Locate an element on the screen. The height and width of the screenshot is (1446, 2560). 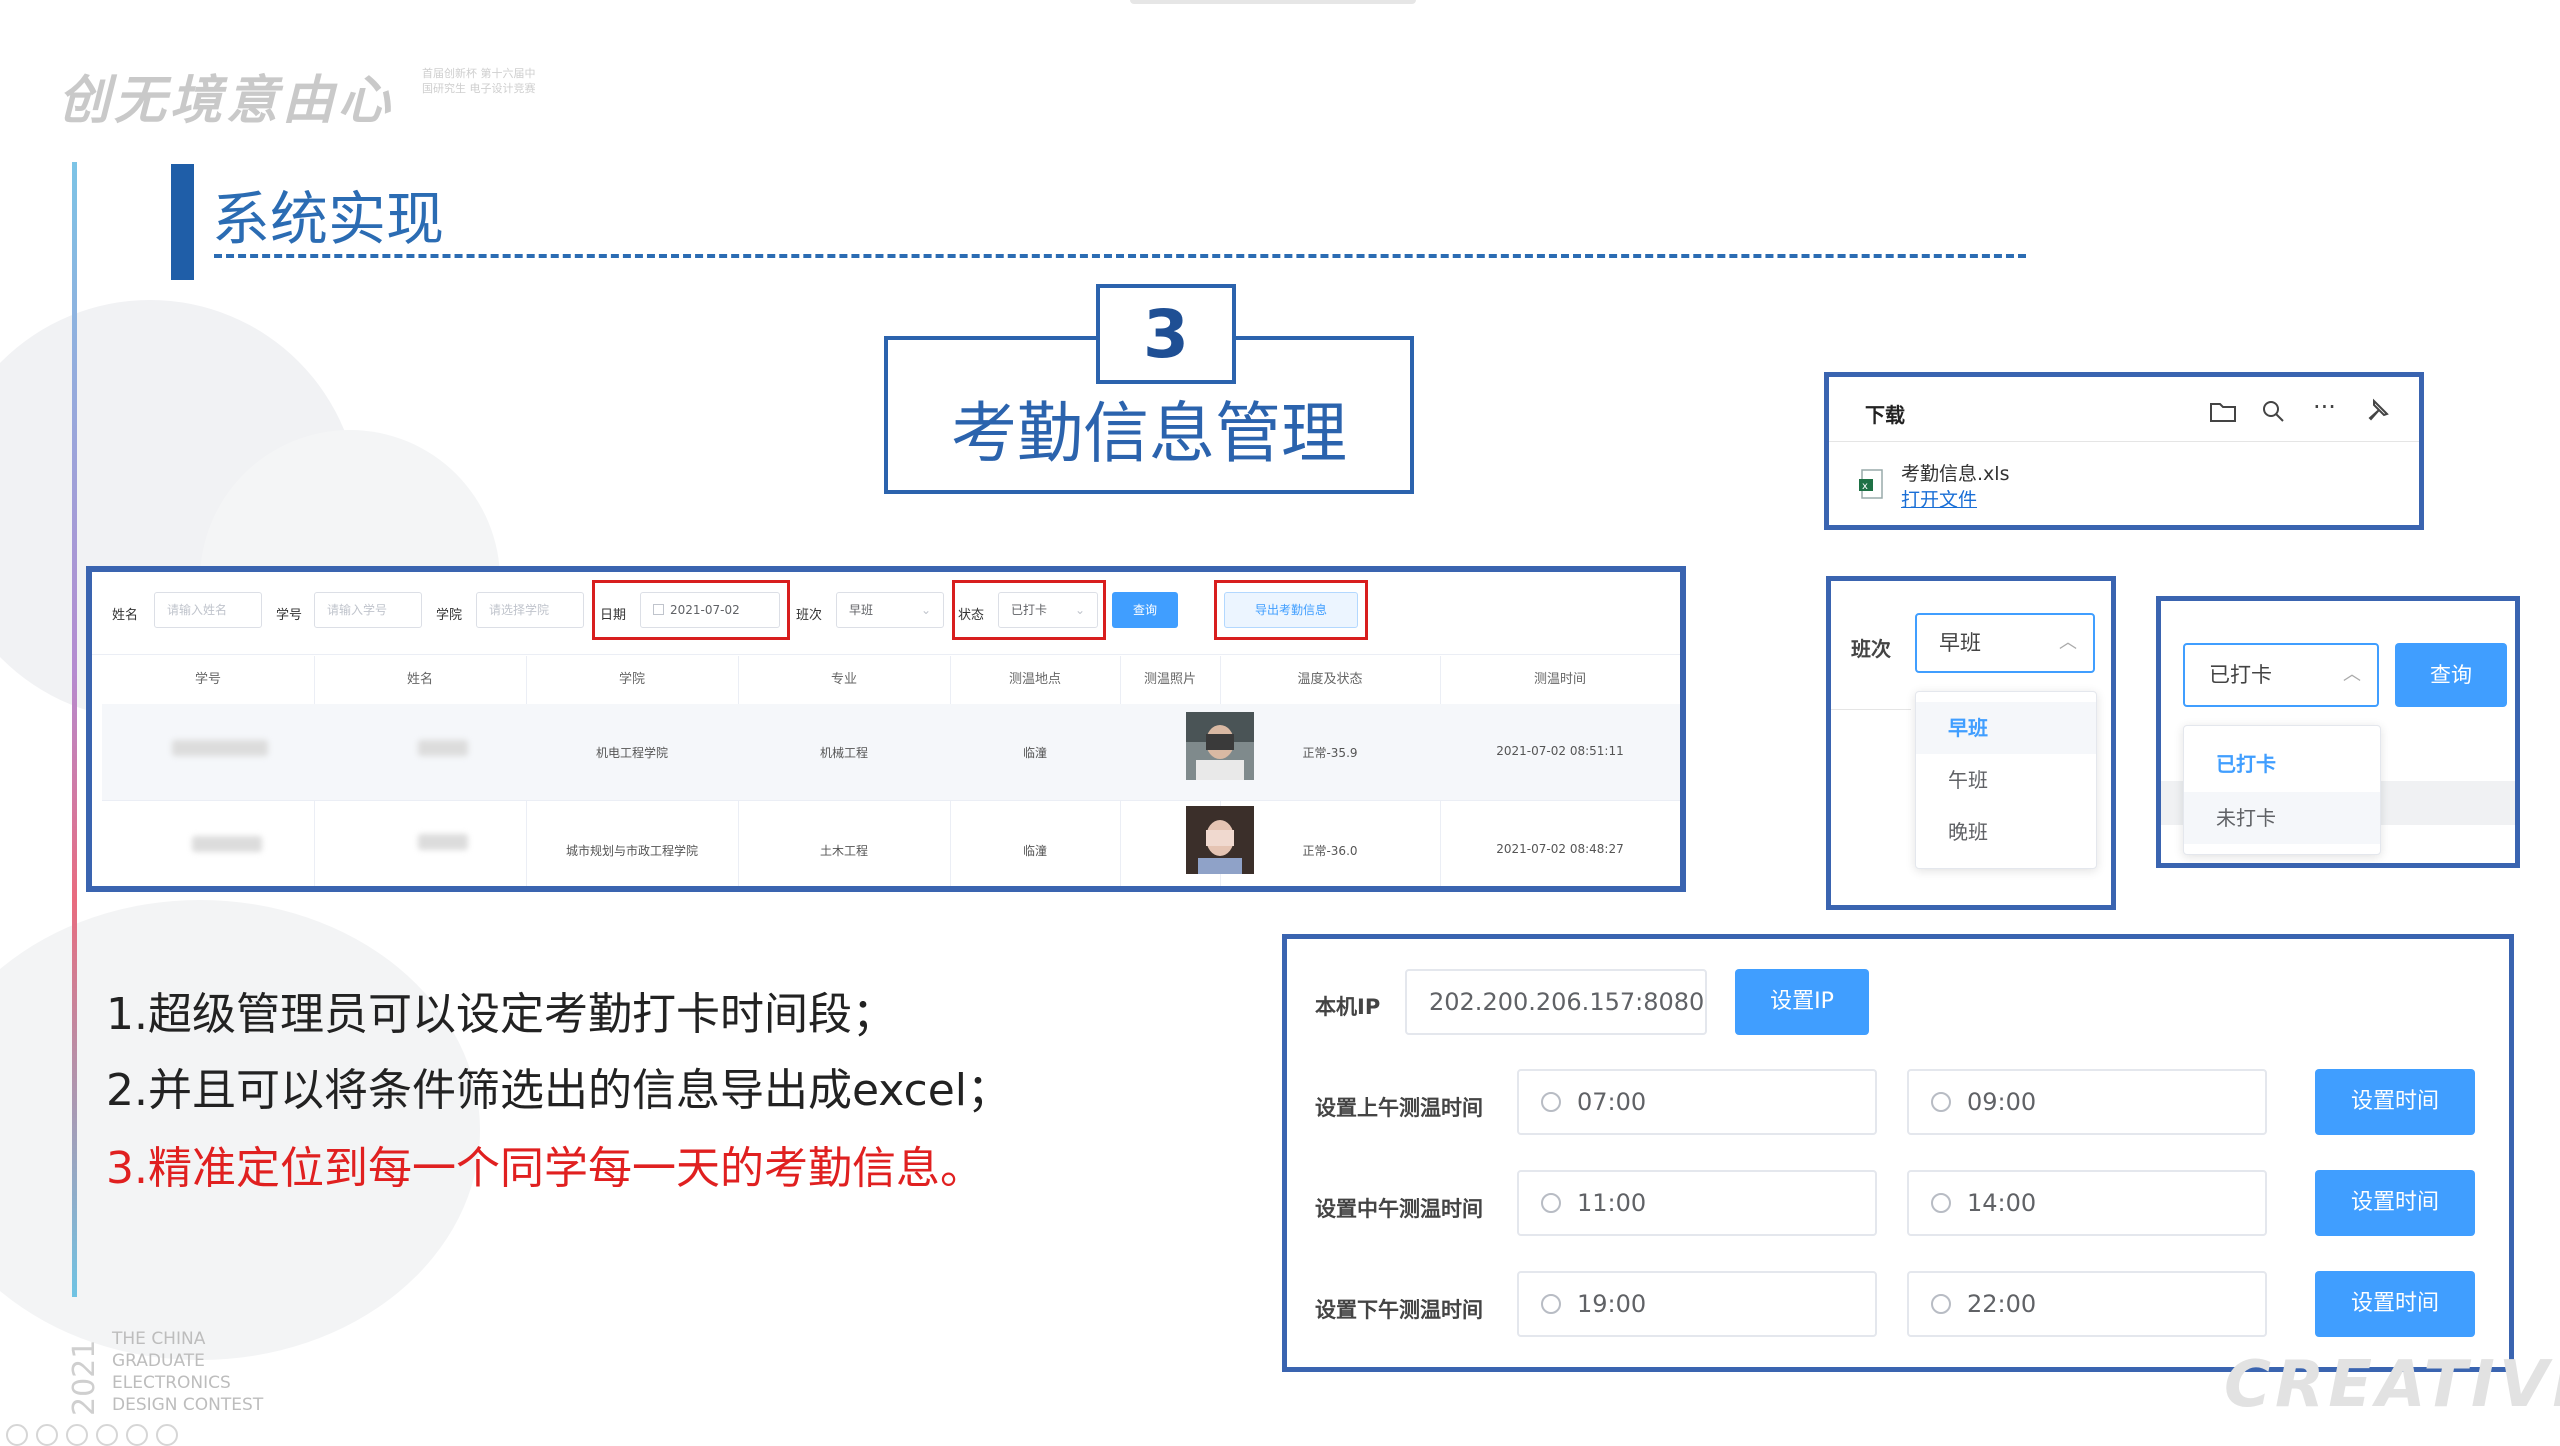
open-file-link: 打开文件 is located at coordinates (1939, 498).